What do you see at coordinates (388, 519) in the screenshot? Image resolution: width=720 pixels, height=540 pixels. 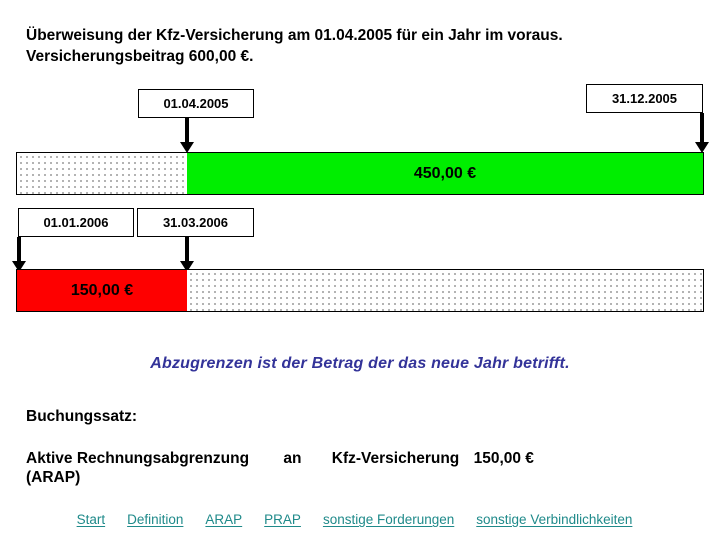 I see `nav-link-sonstige-forderungen: sonstige Forderungen` at bounding box center [388, 519].